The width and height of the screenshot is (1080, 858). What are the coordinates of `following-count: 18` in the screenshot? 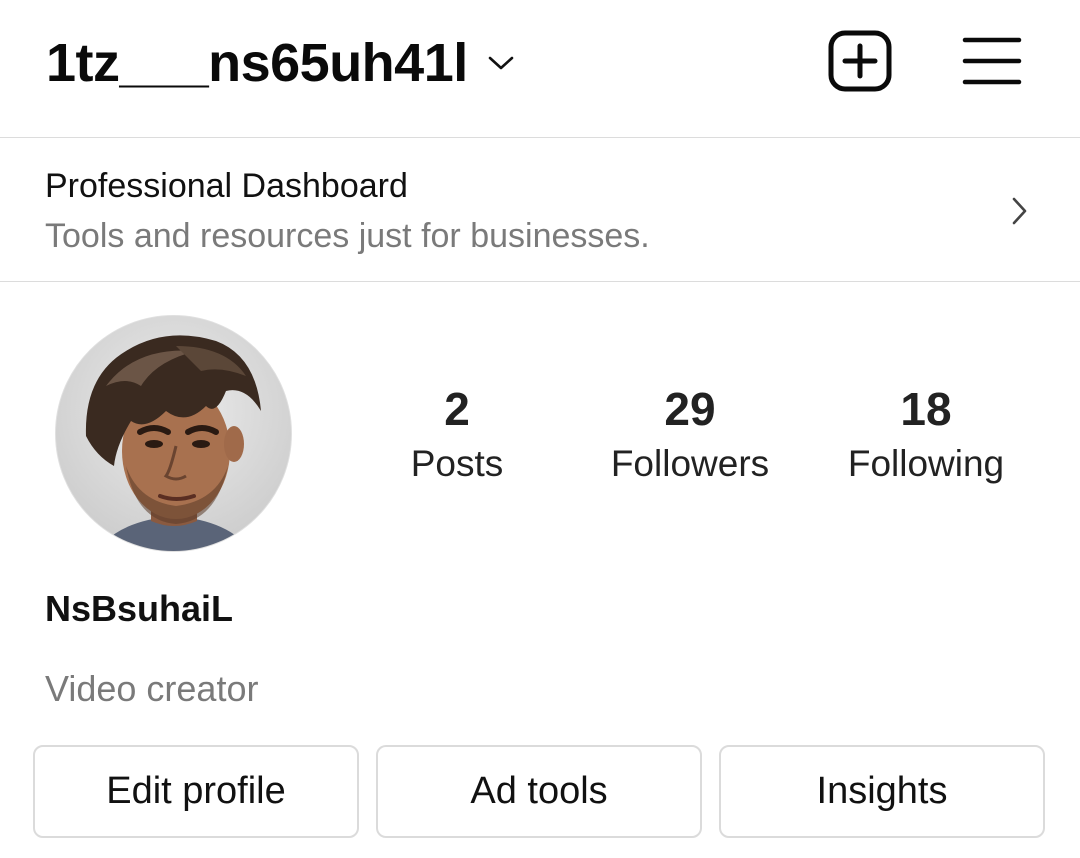 It's located at (926, 409).